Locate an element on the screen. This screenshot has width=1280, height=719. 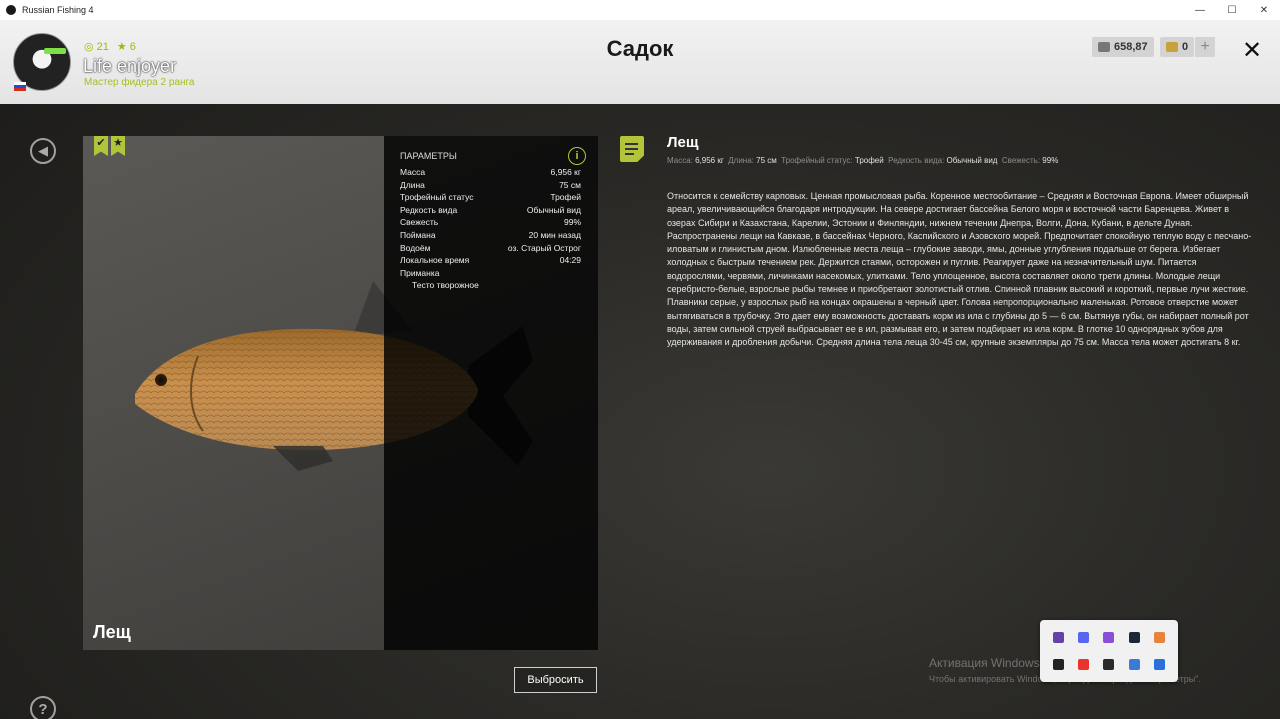
meta-label: Трофейный статус: is located at coordinates (817, 160).